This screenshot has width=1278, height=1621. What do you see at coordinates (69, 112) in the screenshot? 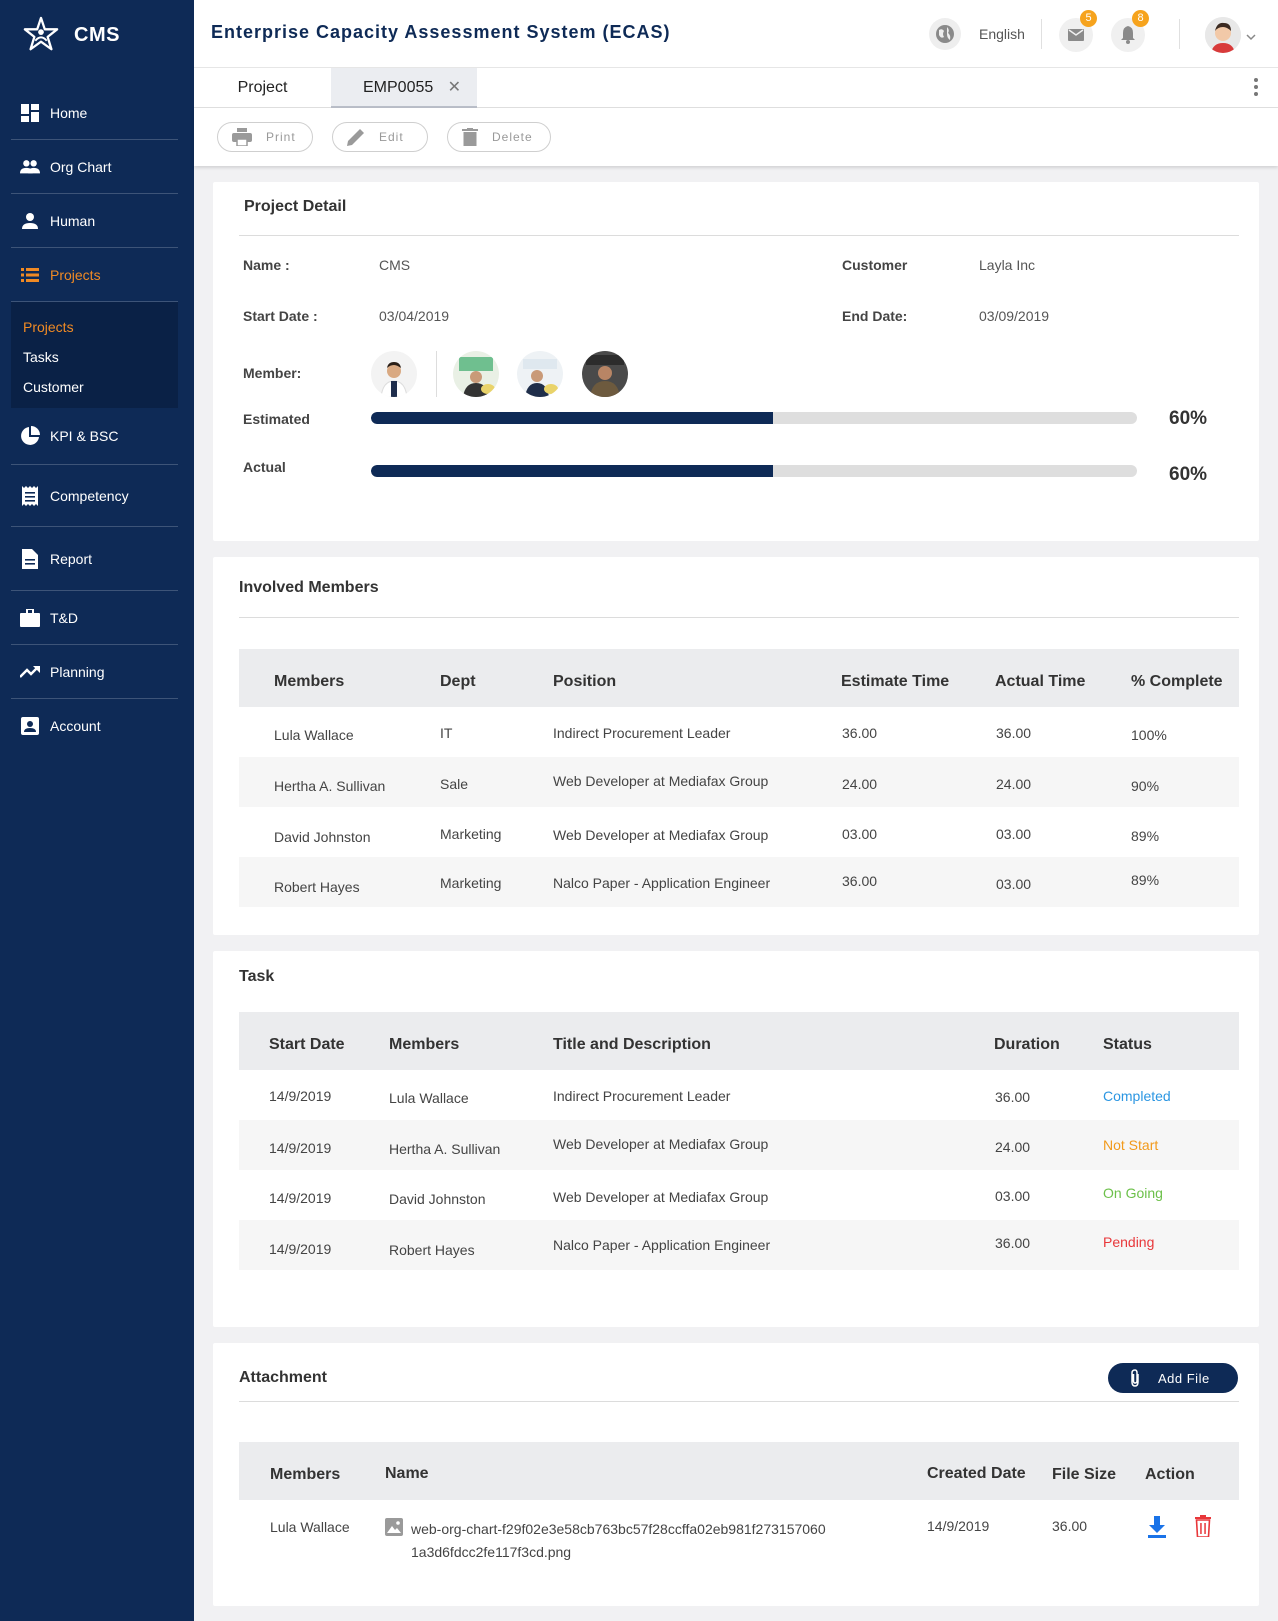
I see `sidebar-item-label: Home` at bounding box center [69, 112].